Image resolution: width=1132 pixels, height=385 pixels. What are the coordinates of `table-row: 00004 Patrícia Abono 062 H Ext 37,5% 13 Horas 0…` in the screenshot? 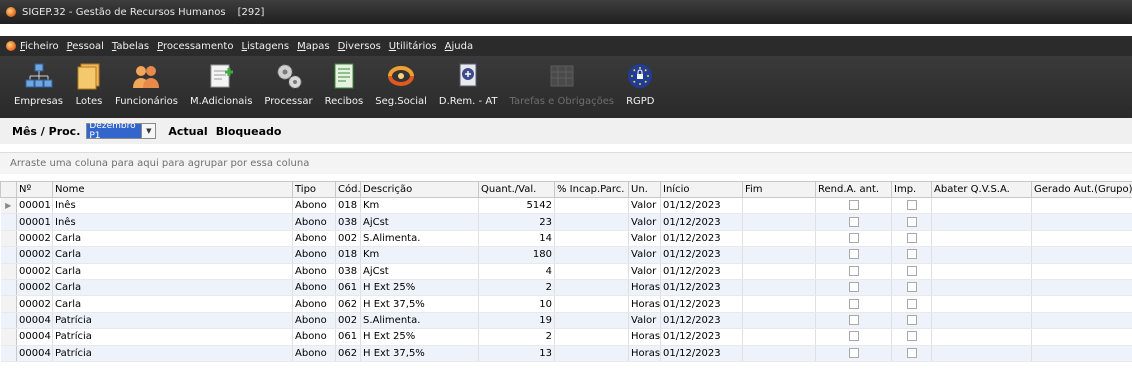 It's located at (566, 353).